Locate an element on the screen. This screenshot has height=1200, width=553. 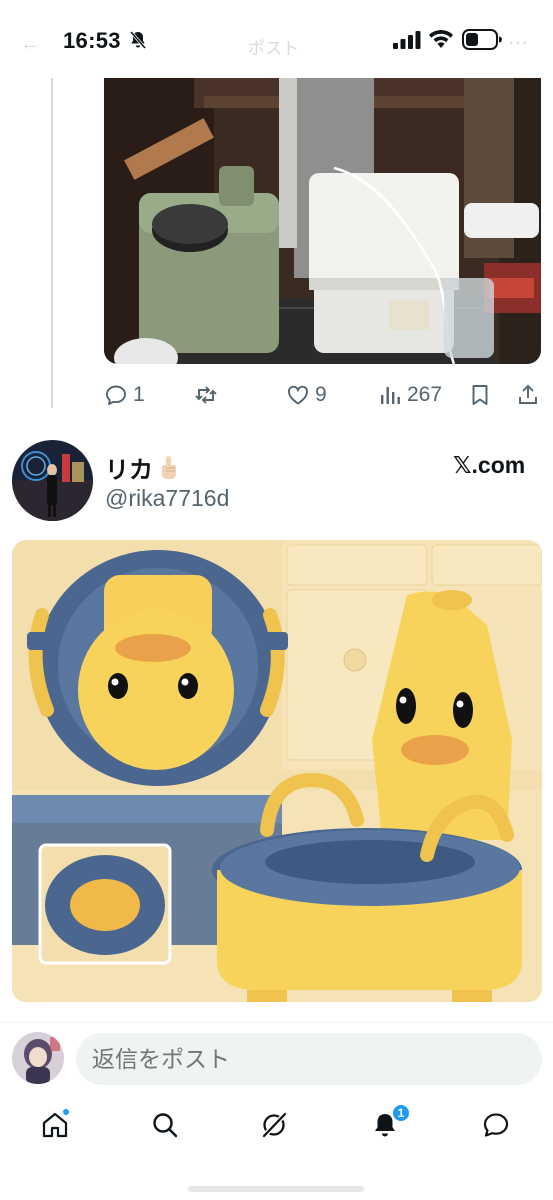
reply-count: 1 is located at coordinates (139, 394).